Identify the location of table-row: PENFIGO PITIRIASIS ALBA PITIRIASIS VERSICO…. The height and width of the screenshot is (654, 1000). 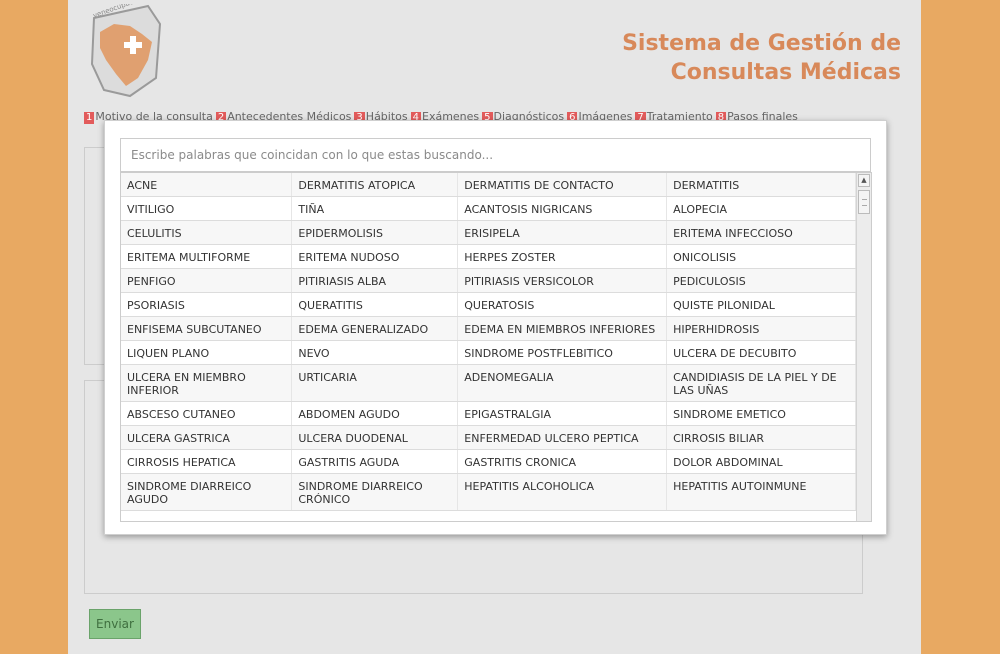
(488, 280).